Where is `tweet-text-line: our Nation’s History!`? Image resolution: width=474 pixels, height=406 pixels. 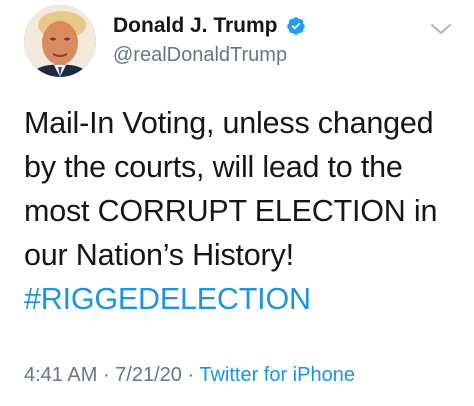
tweet-text-line: our Nation’s History! is located at coordinates (159, 255).